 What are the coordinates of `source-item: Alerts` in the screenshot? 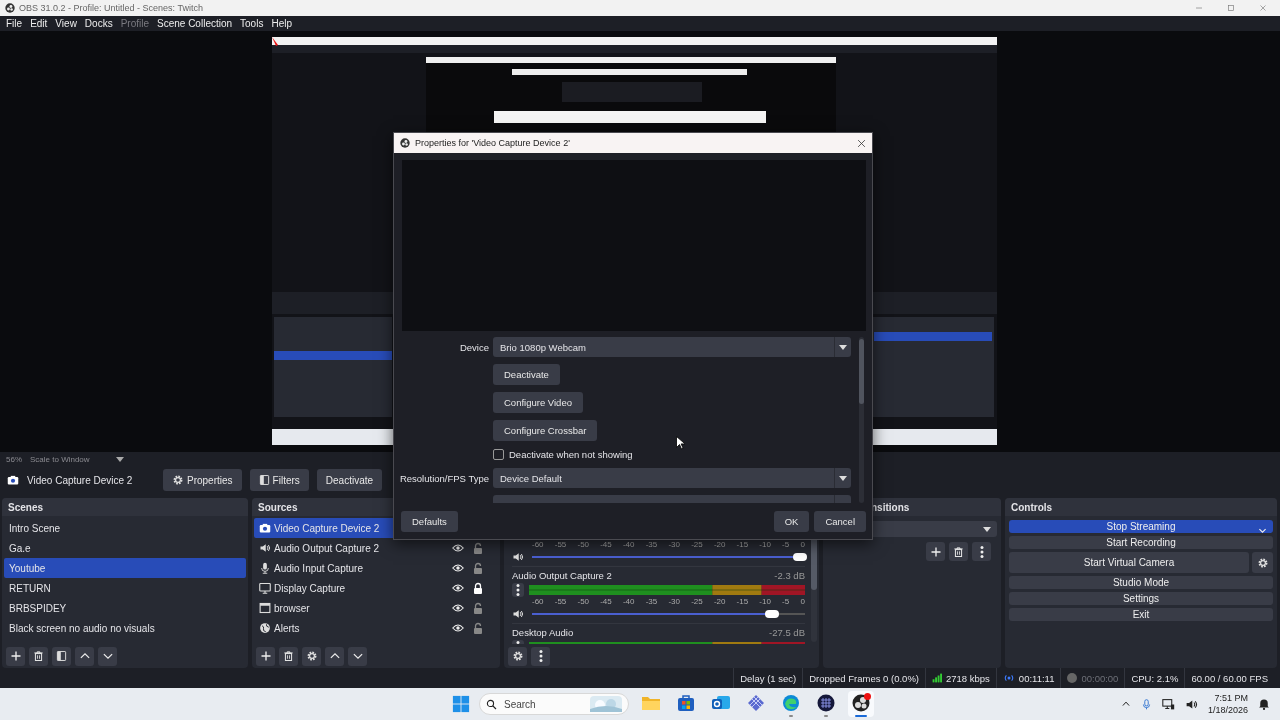 It's located at (376, 628).